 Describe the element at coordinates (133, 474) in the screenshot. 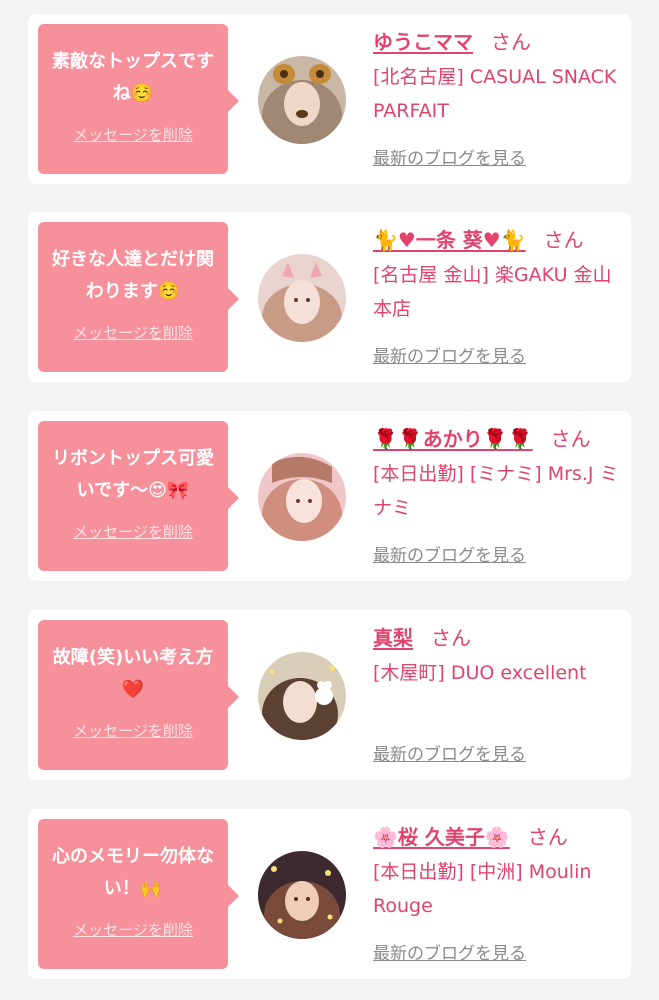

I see `message-text: リボントップス可愛いです〜😍🎀` at that location.